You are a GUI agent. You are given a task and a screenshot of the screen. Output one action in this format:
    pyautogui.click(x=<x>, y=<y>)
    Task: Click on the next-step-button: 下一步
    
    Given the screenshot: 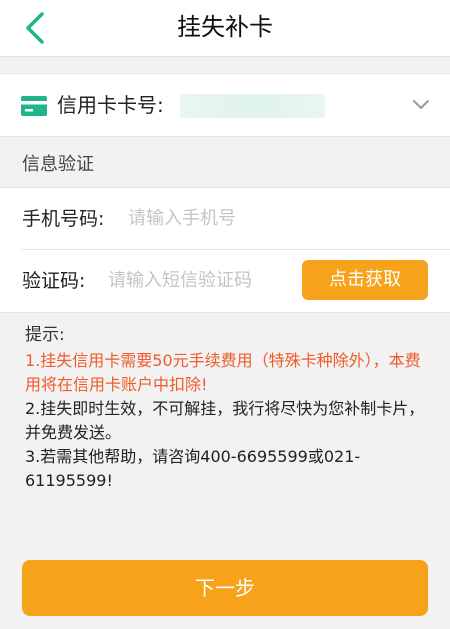 What is the action you would take?
    pyautogui.click(x=225, y=588)
    